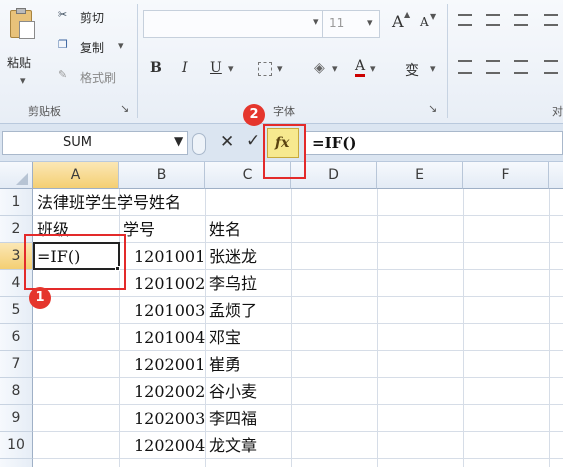  Describe the element at coordinates (233, 283) in the screenshot. I see `cell-c4: 李乌拉` at that location.